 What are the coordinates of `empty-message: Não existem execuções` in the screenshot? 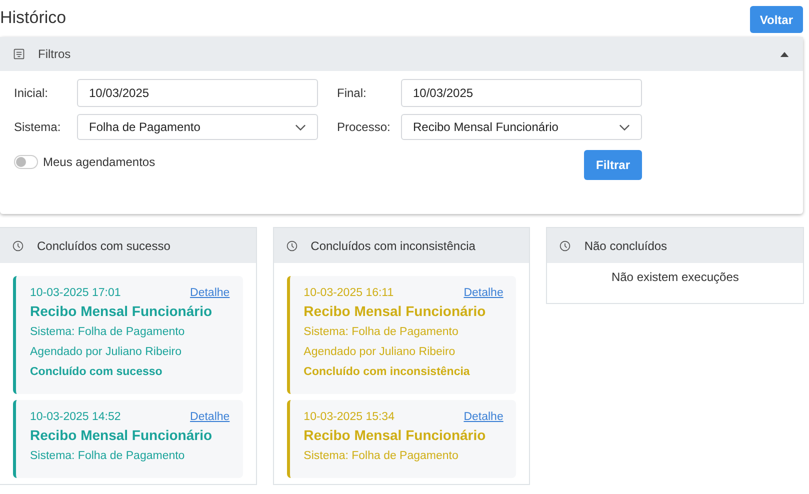 It's located at (675, 278).